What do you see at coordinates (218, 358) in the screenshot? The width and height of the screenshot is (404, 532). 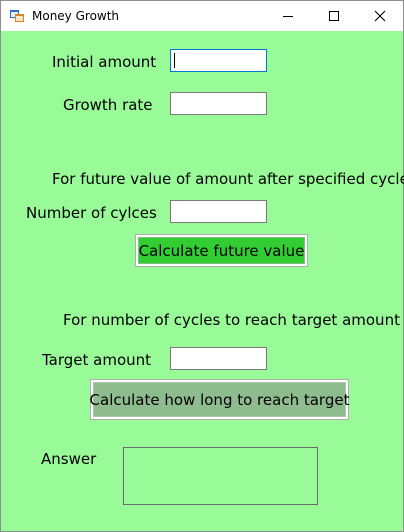 I see `target-amount-input` at bounding box center [218, 358].